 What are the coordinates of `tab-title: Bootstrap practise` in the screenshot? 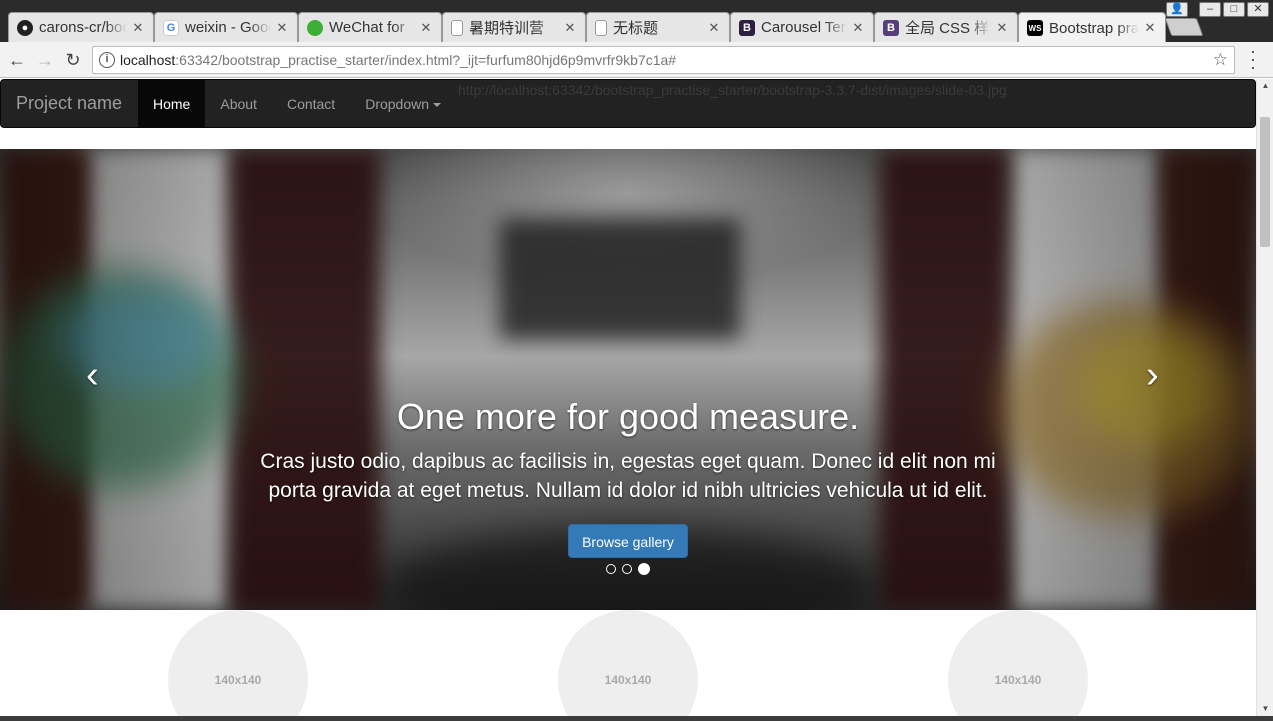 It's located at (1094, 28).